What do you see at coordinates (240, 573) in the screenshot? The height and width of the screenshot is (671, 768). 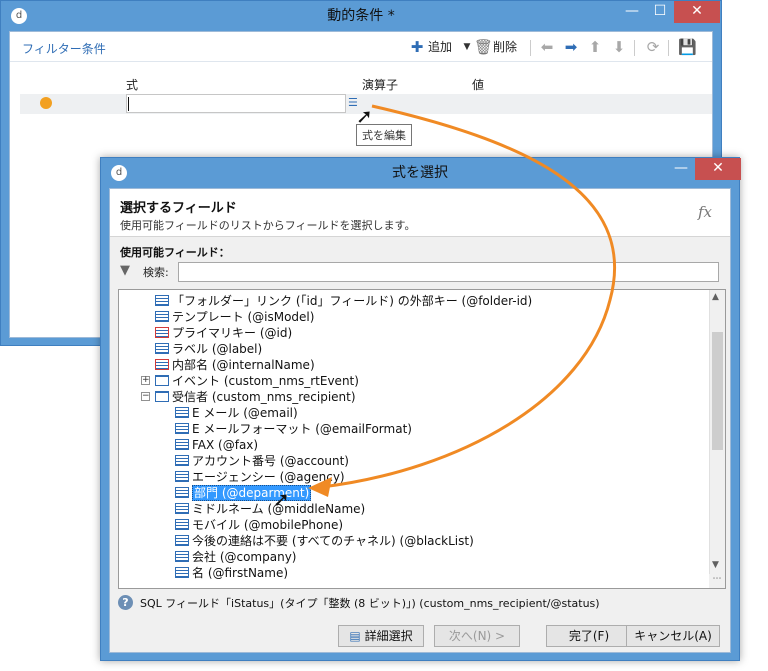 I see `tree-item-label: 名 (@firstName)` at bounding box center [240, 573].